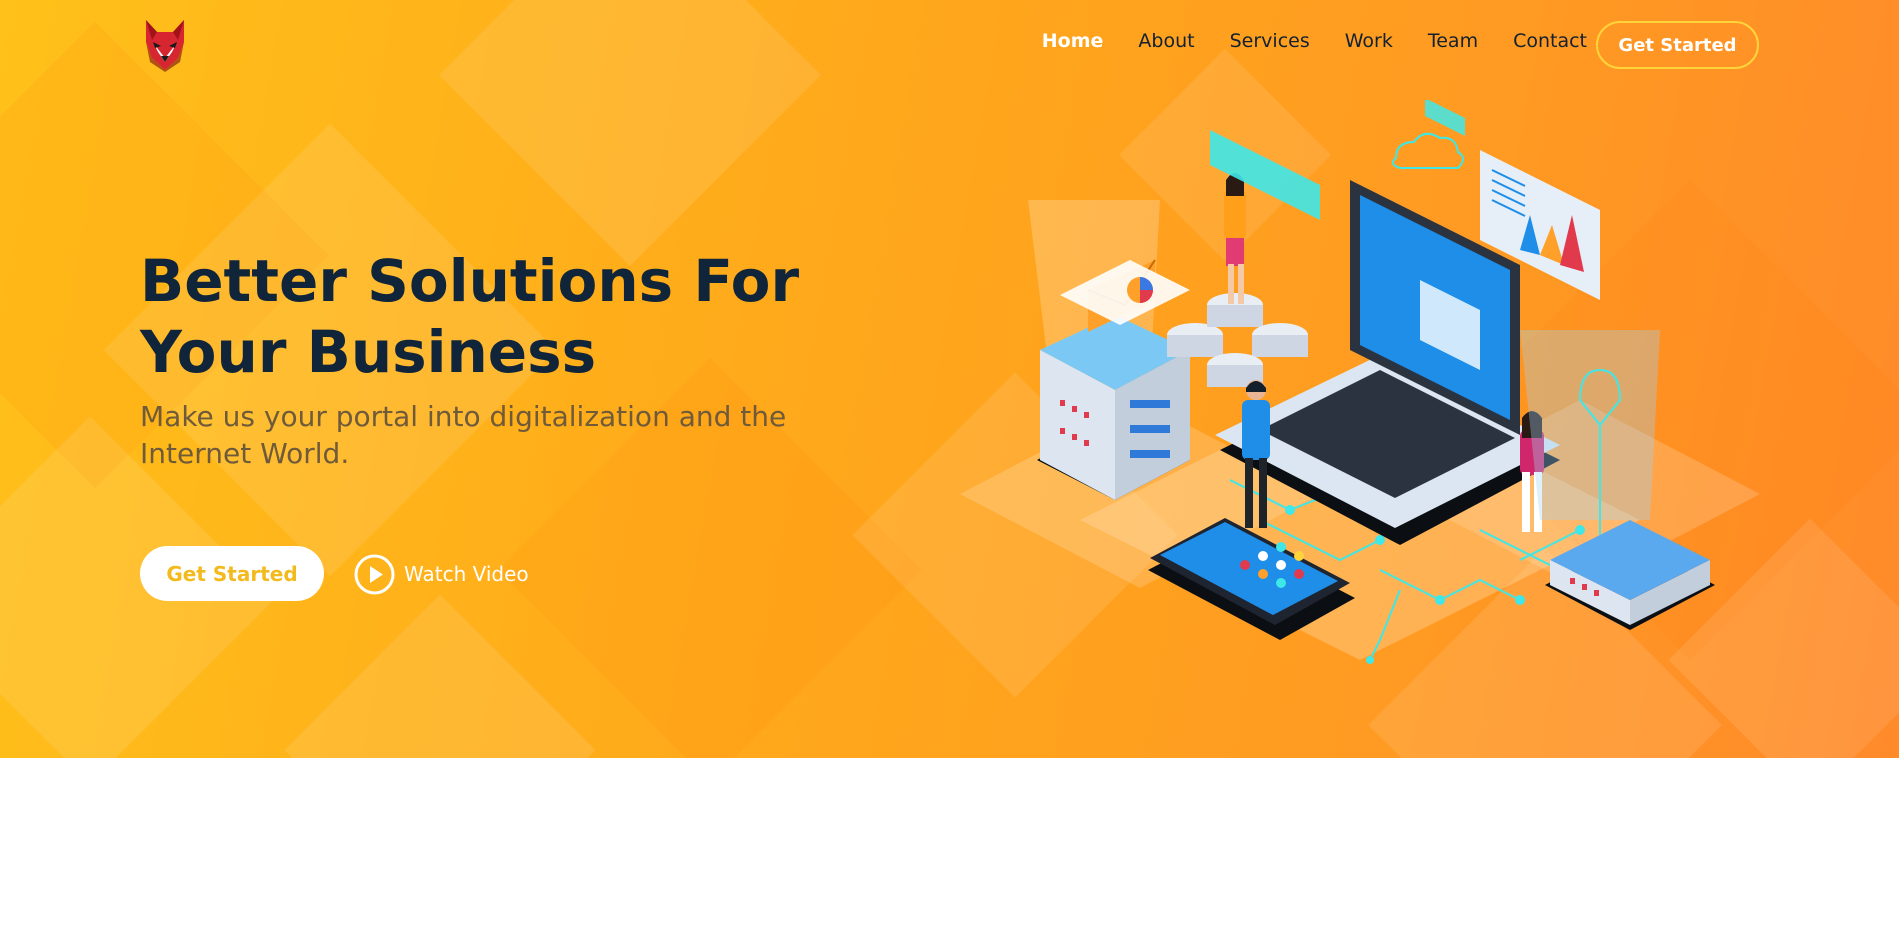 The height and width of the screenshot is (947, 1899). Describe the element at coordinates (1550, 41) in the screenshot. I see `nav-link-contact: Contact` at that location.